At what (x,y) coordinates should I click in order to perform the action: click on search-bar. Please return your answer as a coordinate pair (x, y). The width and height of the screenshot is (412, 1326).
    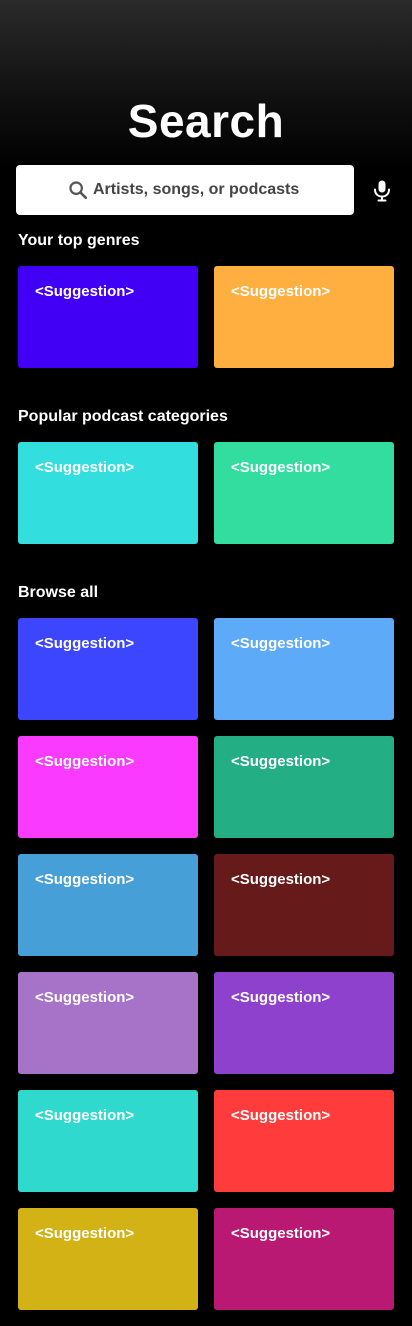
    Looking at the image, I should click on (185, 190).